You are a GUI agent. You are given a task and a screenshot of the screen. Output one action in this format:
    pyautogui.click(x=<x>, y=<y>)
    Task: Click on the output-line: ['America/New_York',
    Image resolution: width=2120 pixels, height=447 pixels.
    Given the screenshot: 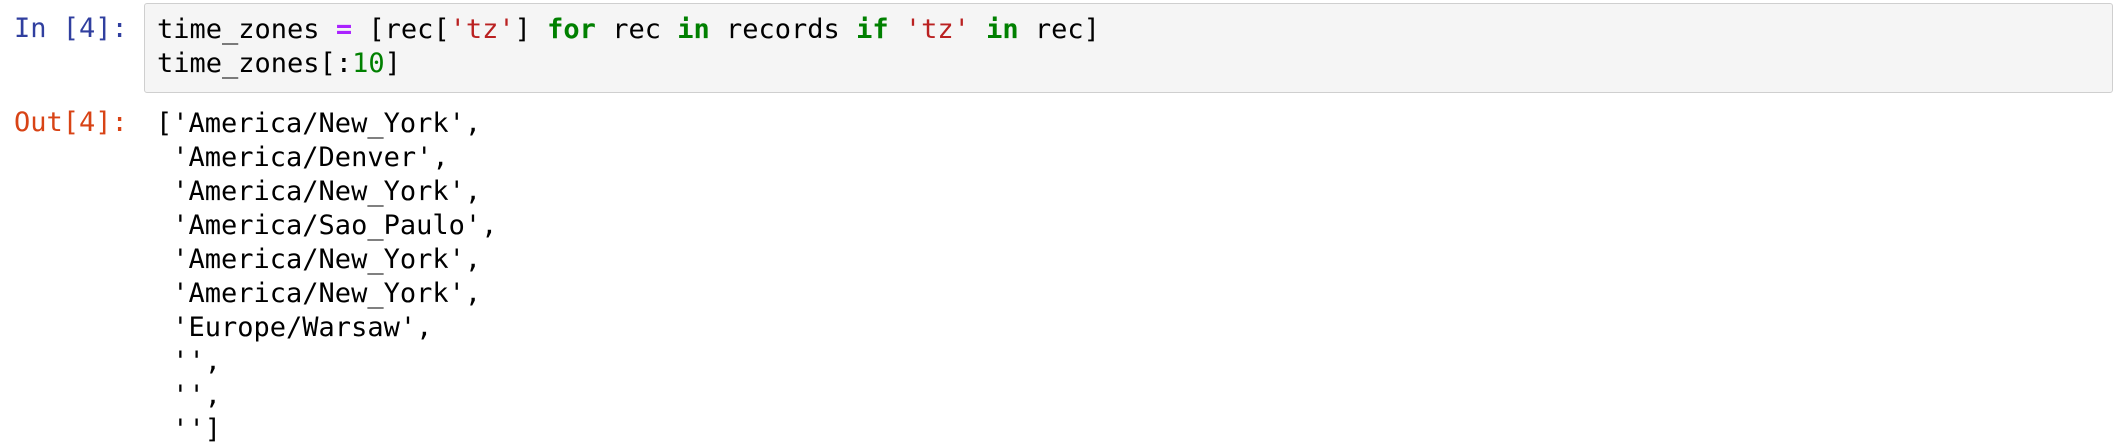 What is the action you would take?
    pyautogui.click(x=319, y=123)
    